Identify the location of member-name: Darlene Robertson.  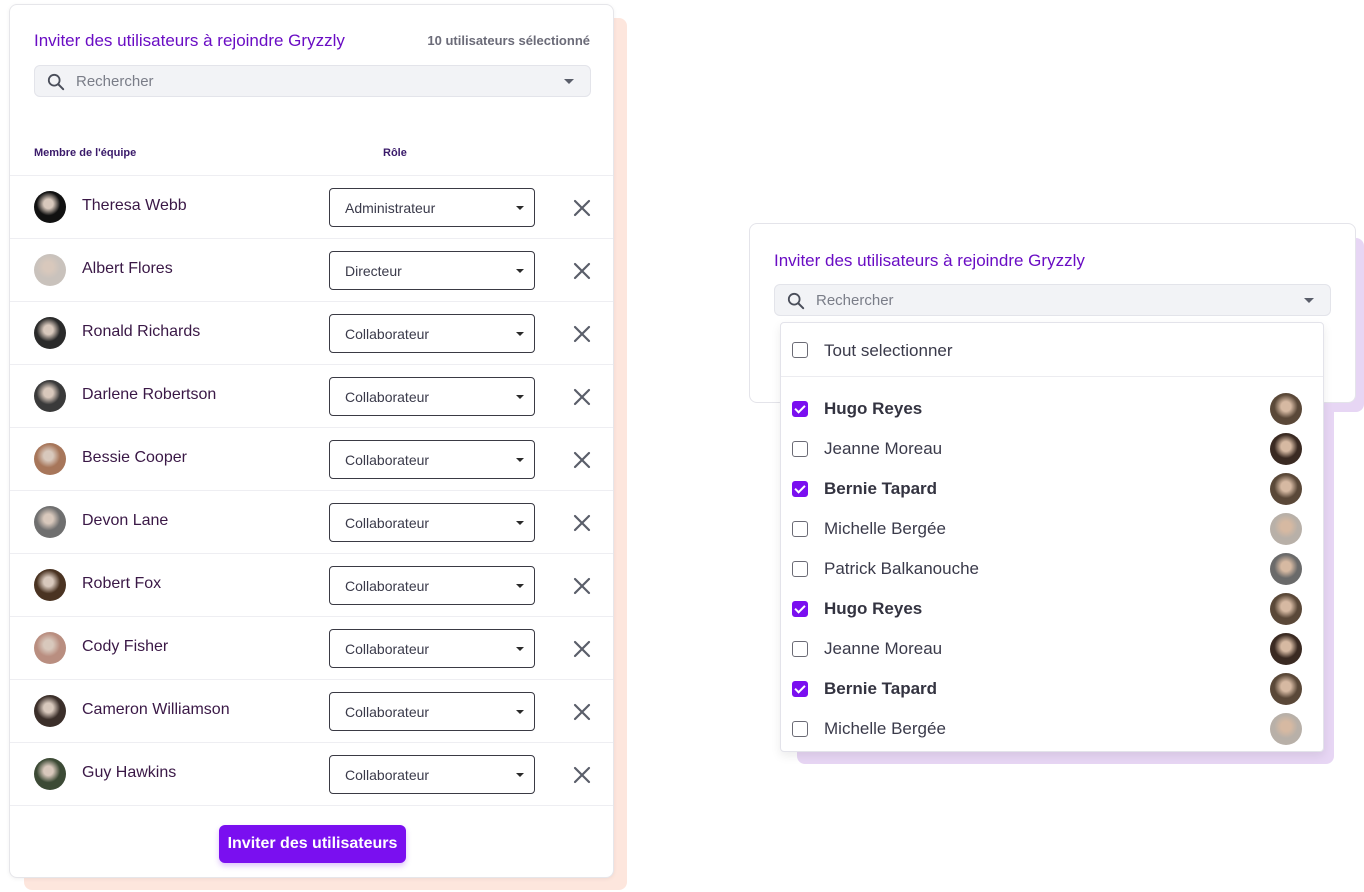
(149, 394).